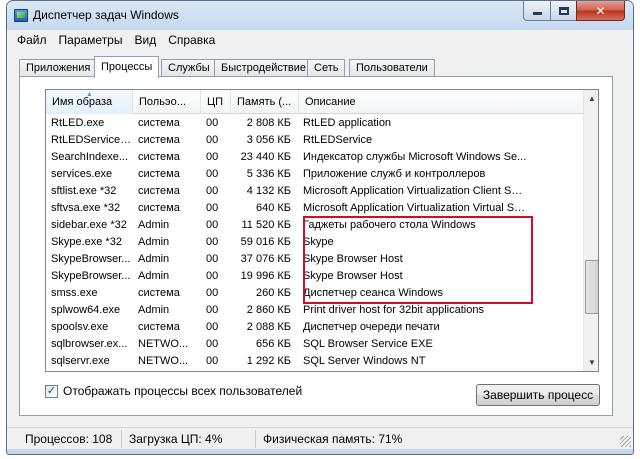 This screenshot has width=640, height=459. Describe the element at coordinates (145, 40) in the screenshot. I see `menu-view: Вид` at that location.